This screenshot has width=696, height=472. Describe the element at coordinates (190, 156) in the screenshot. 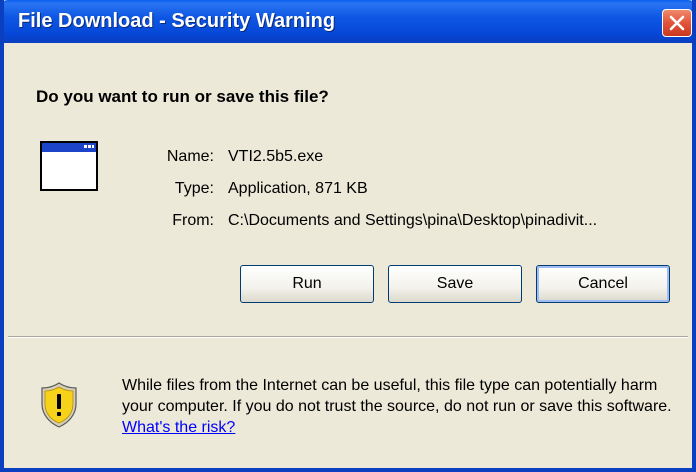

I see `name-label: Name:` at that location.